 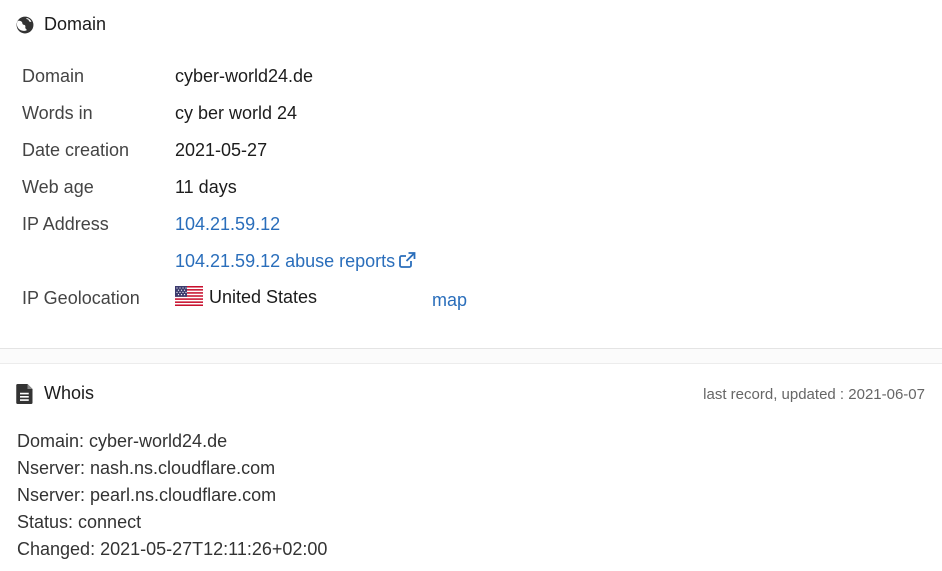 I want to click on whois-line-nserver-2: Nserver: pearl.ns.cloudflare.com, so click(x=147, y=495).